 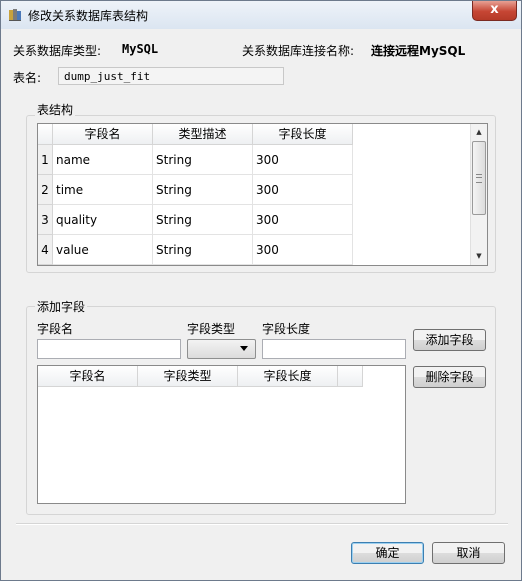 I want to click on table-name-label: 表名:, so click(x=27, y=78).